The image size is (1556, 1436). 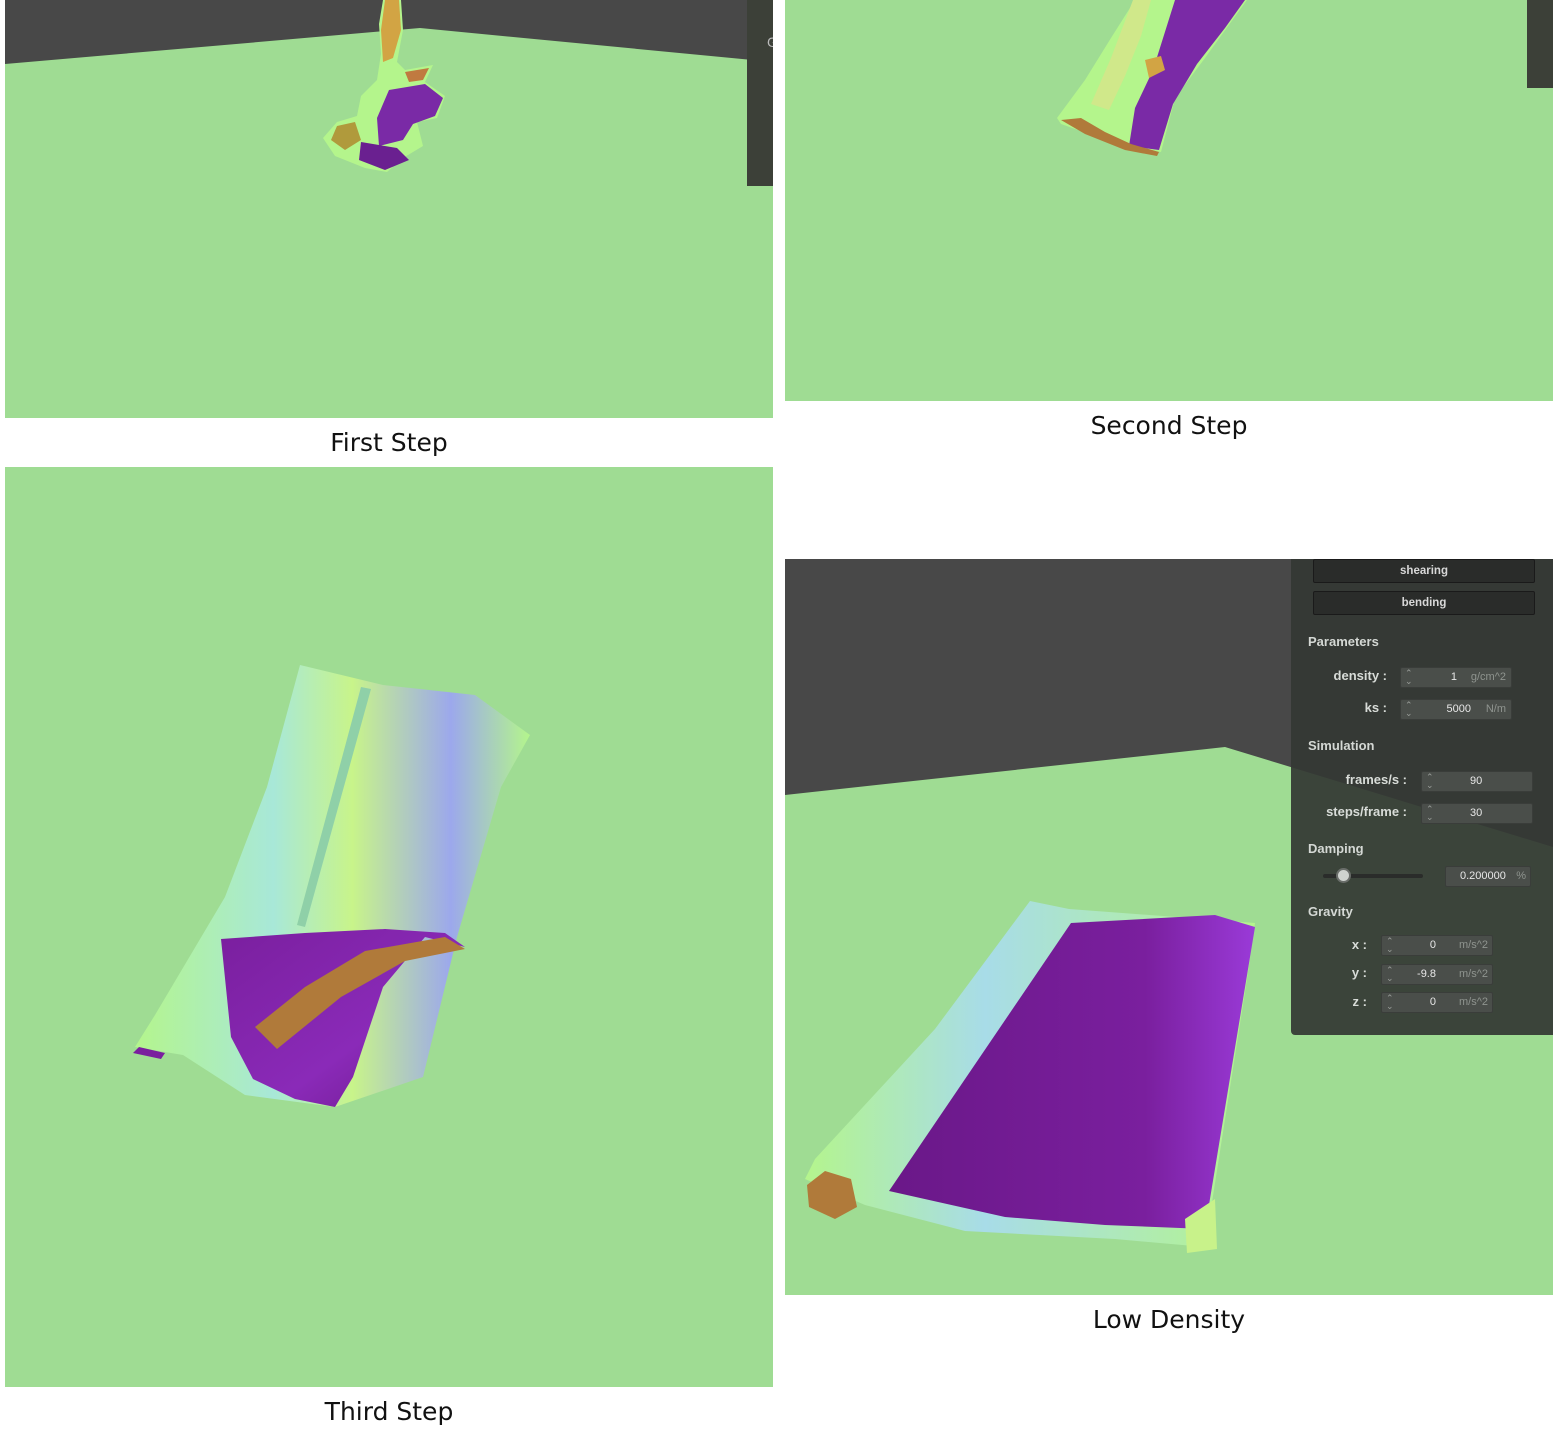 I want to click on third-step-scene, so click(x=331, y=886).